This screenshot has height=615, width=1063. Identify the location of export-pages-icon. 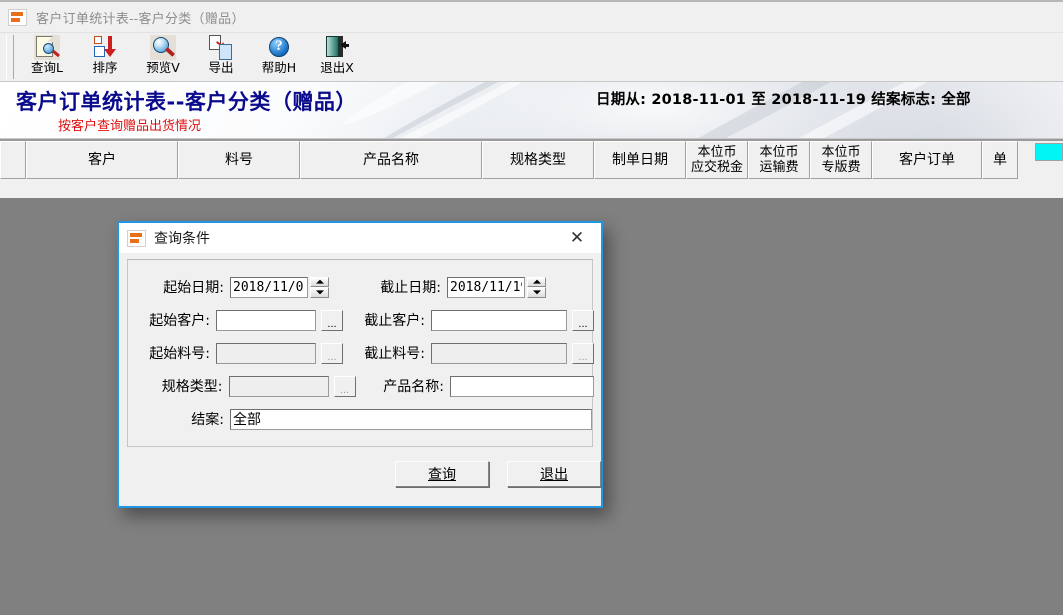
(221, 47).